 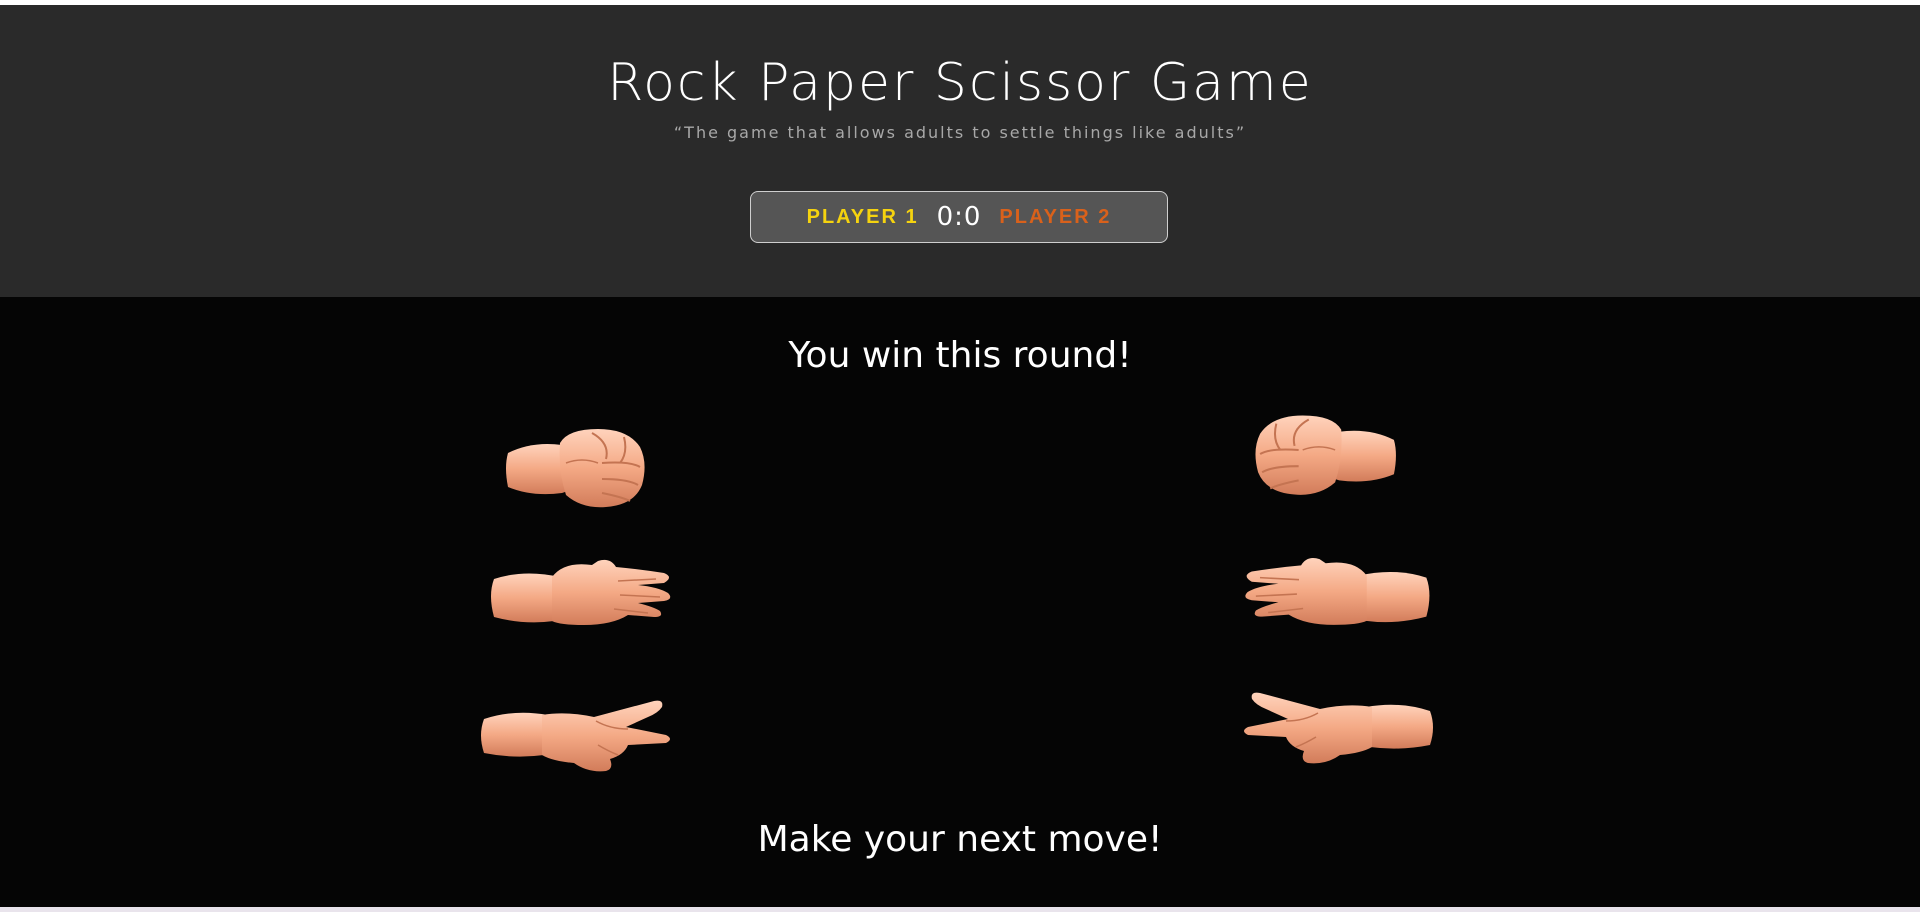 What do you see at coordinates (1055, 216) in the screenshot?
I see `player-2-label: PLAYER 2` at bounding box center [1055, 216].